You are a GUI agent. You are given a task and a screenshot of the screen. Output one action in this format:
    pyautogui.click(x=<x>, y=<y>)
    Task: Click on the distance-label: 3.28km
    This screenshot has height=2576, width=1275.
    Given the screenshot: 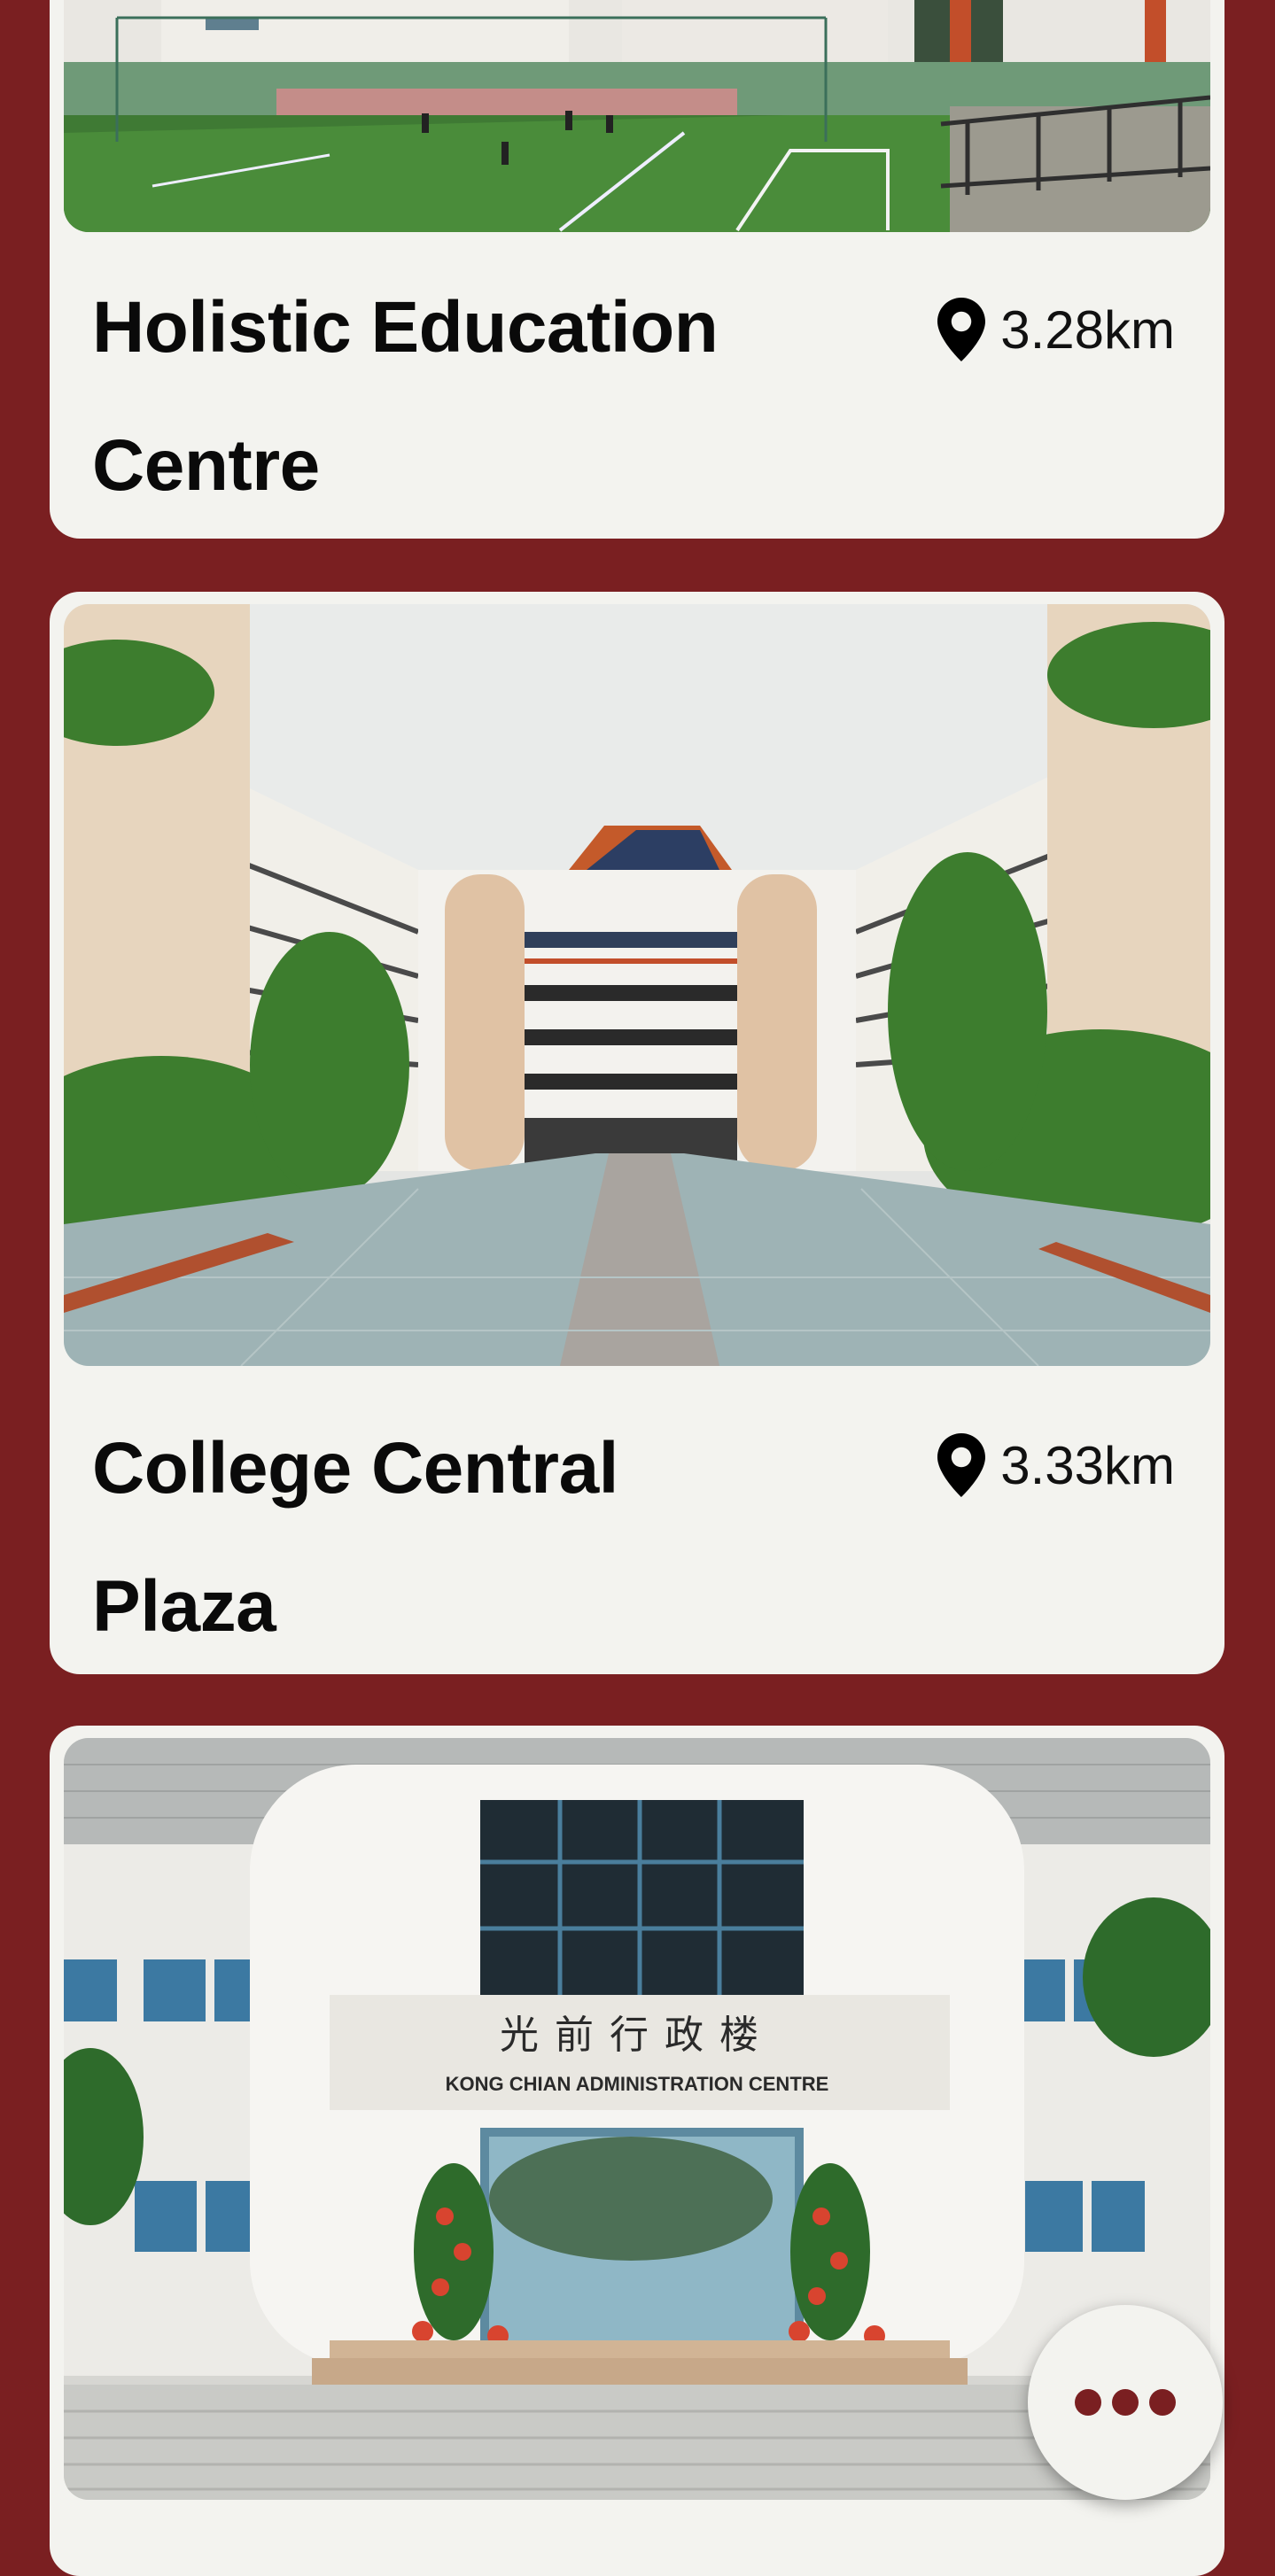 What is the action you would take?
    pyautogui.click(x=1056, y=329)
    